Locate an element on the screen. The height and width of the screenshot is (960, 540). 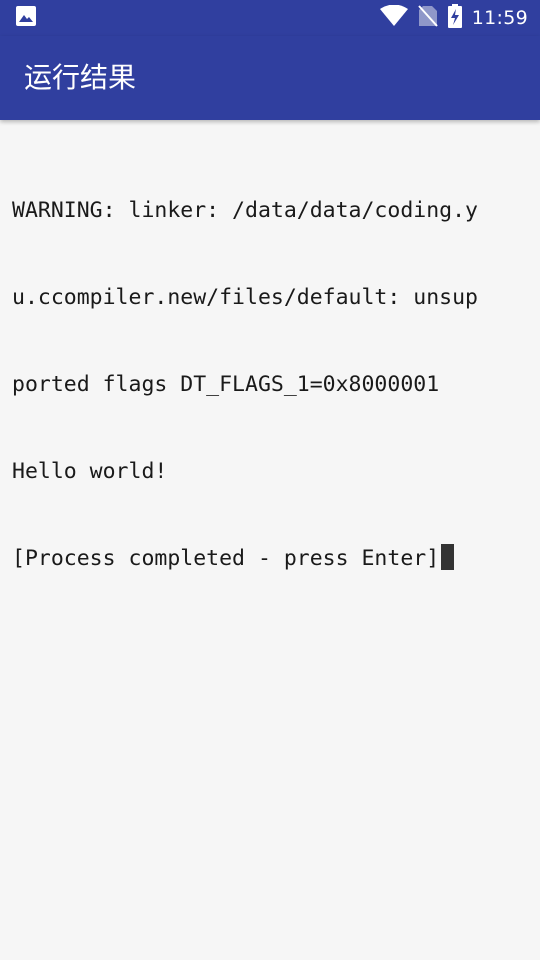
image-notification-icon is located at coordinates (26, 18).